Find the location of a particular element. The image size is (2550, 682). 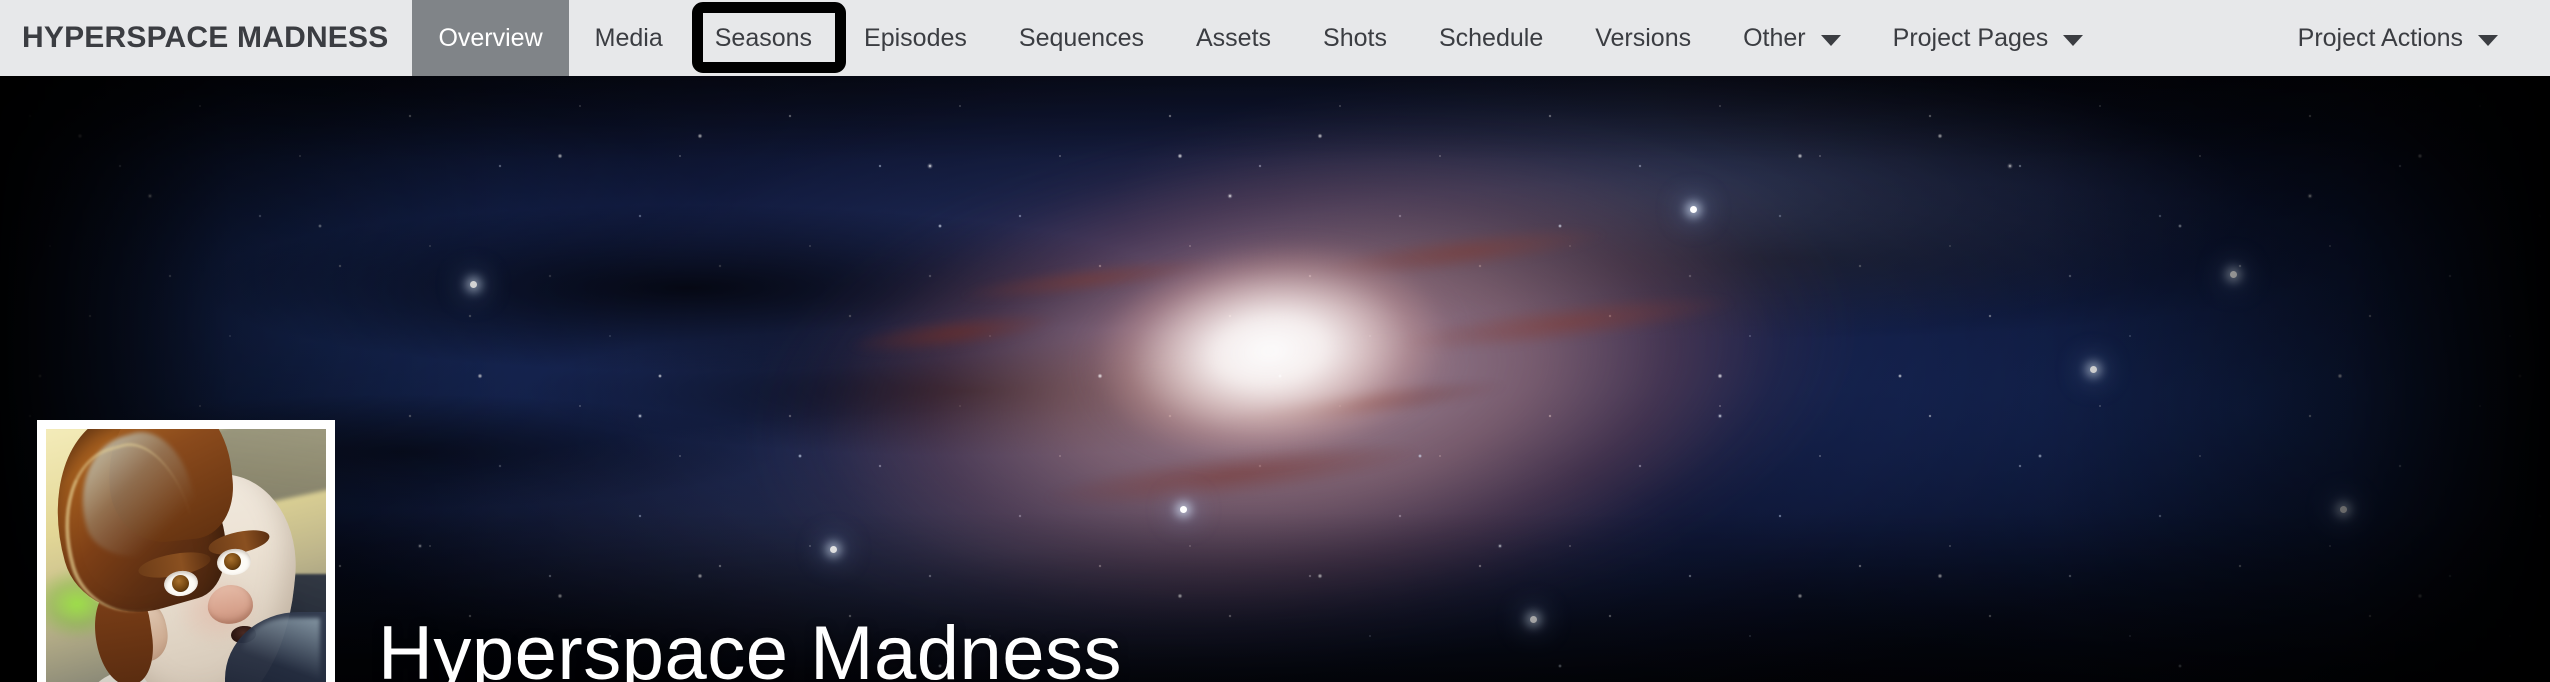

character-pupil-right is located at coordinates (232, 561).